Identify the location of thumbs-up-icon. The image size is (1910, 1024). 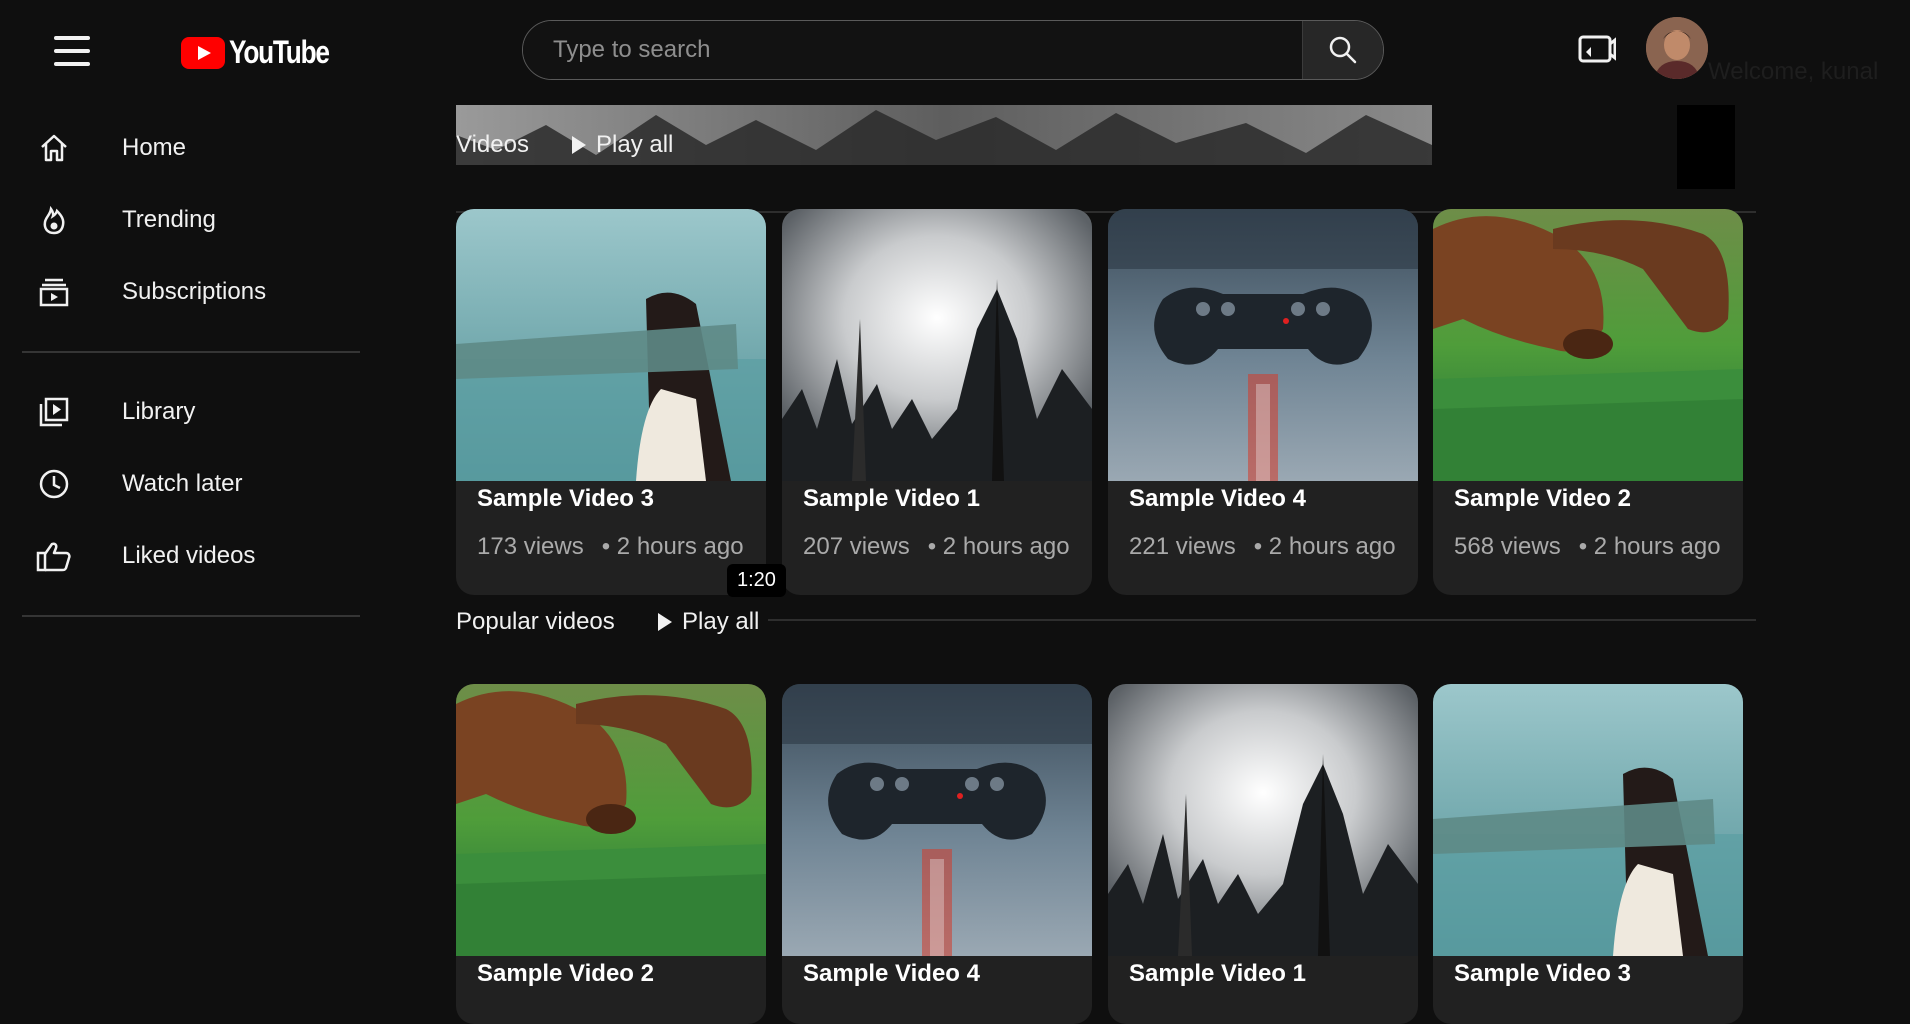
(53, 557).